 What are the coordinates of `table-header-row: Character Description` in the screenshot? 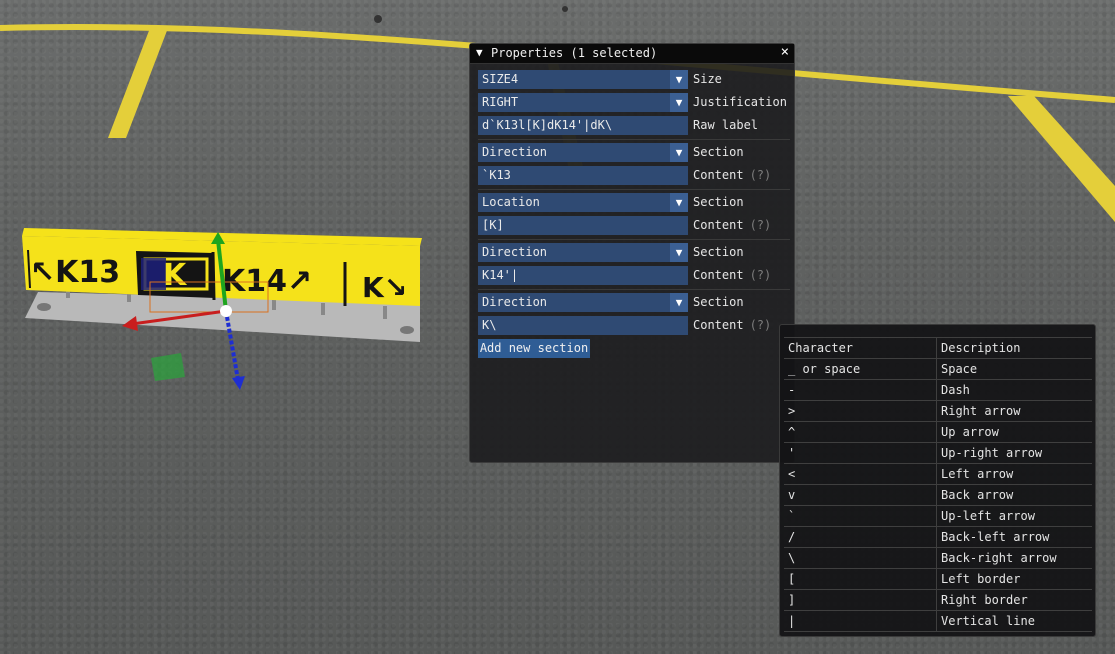 It's located at (938, 348).